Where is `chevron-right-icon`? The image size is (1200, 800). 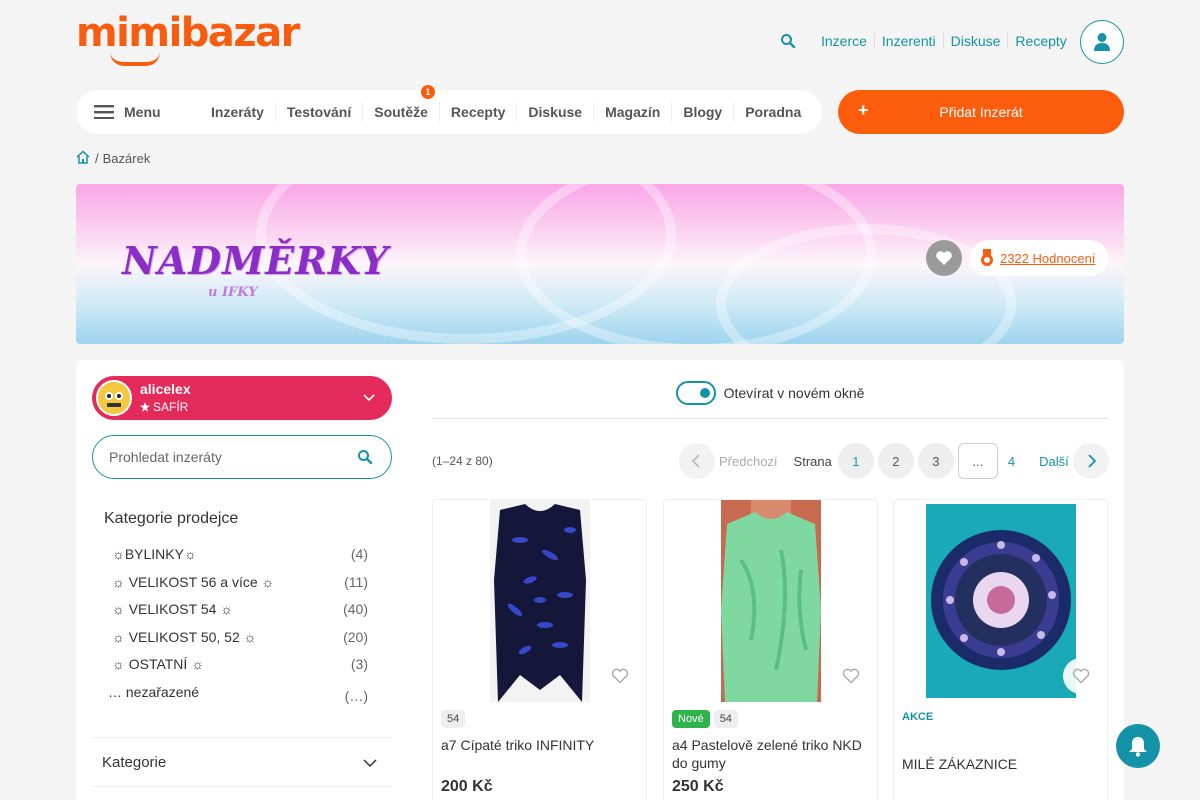 chevron-right-icon is located at coordinates (1092, 461).